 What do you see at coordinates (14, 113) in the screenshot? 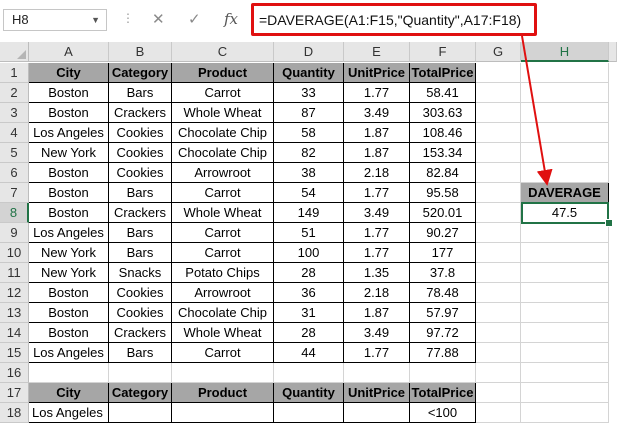
I see `row-header-3: 3` at bounding box center [14, 113].